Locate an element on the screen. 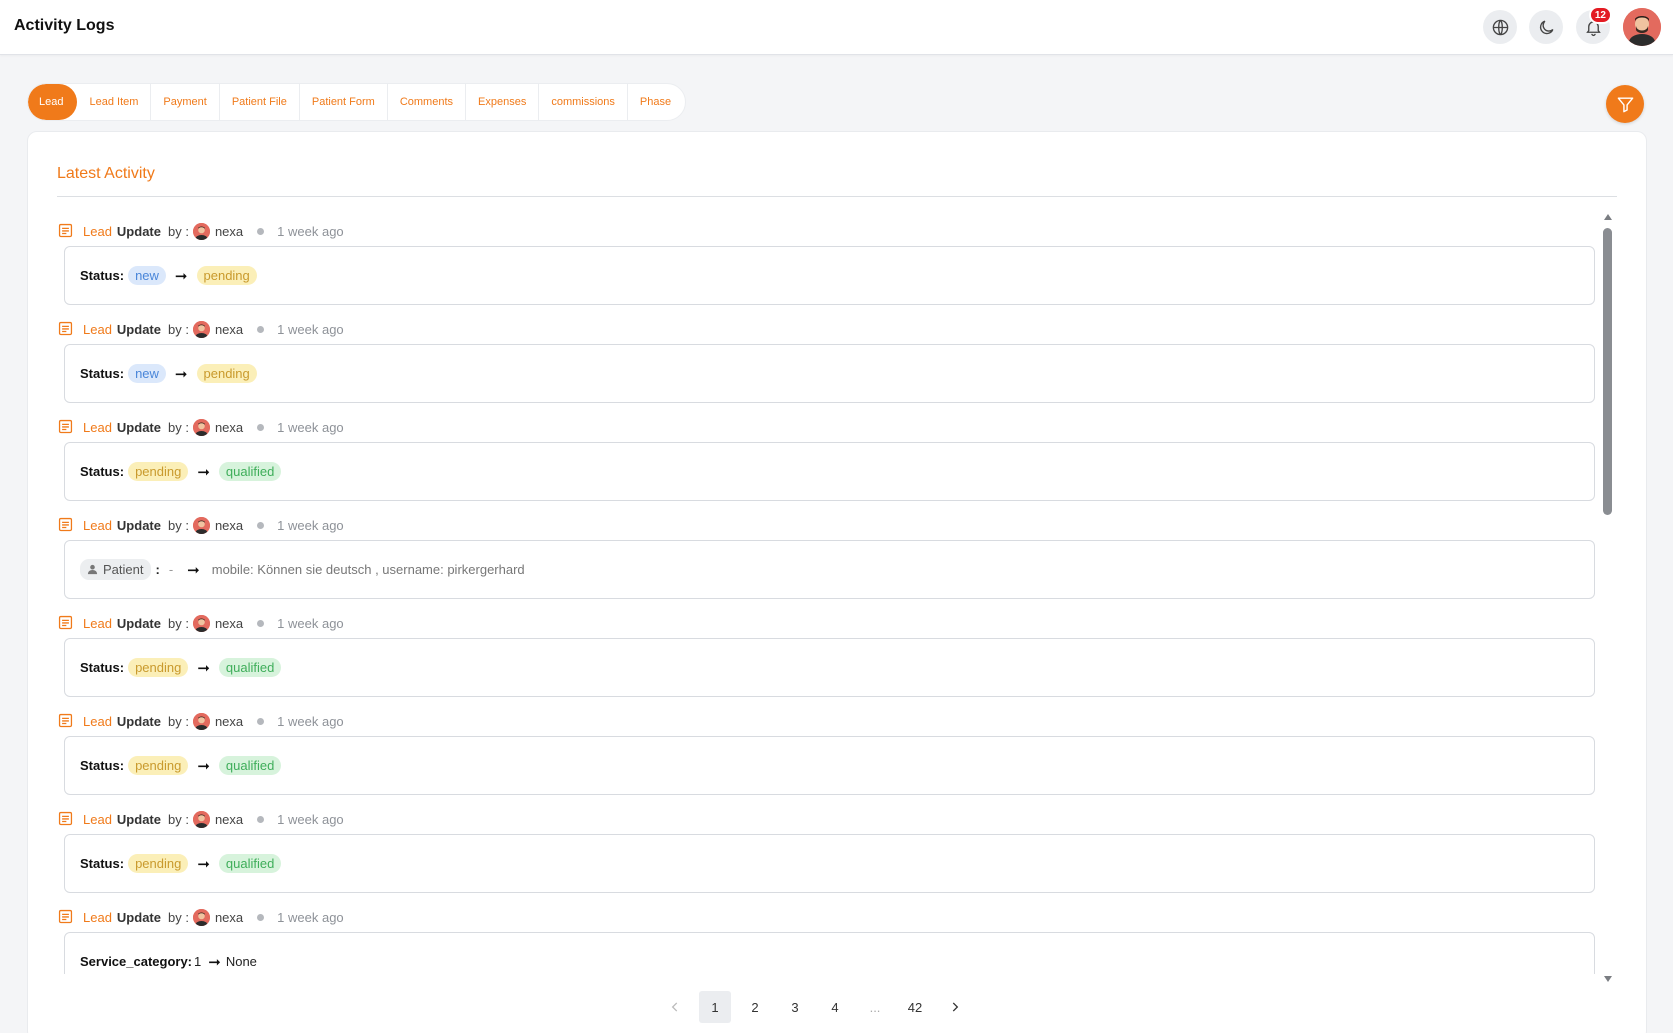  change-details-box: Service_category: 1 ➞ None is located at coordinates (829, 953).